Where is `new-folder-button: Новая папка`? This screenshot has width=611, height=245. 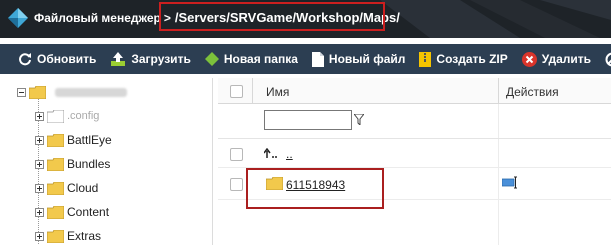 new-folder-button: Новая папка is located at coordinates (251, 59).